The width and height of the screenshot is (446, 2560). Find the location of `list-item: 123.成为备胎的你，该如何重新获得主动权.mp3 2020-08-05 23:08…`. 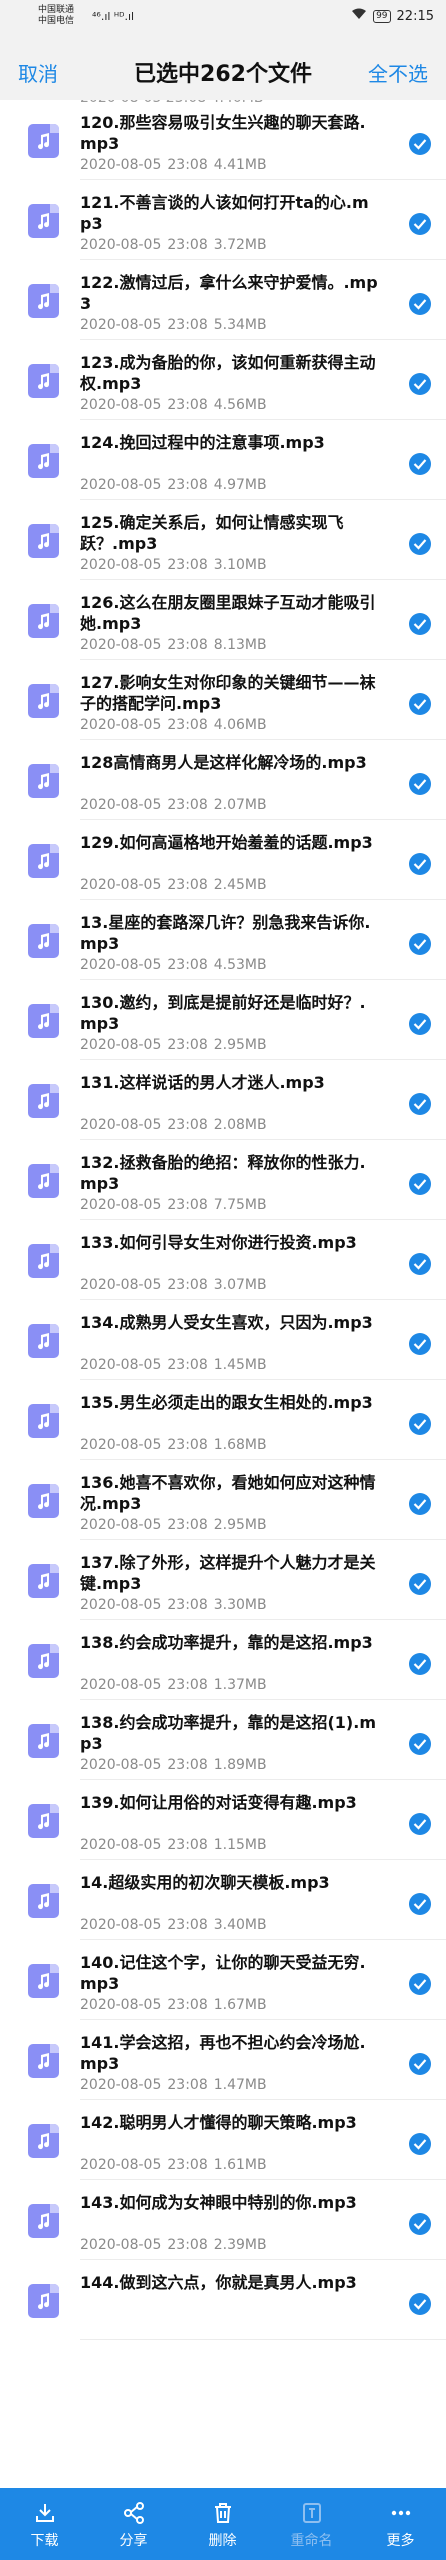

list-item: 123.成为备胎的你，该如何重新获得主动权.mp3 2020-08-05 23:08… is located at coordinates (223, 380).